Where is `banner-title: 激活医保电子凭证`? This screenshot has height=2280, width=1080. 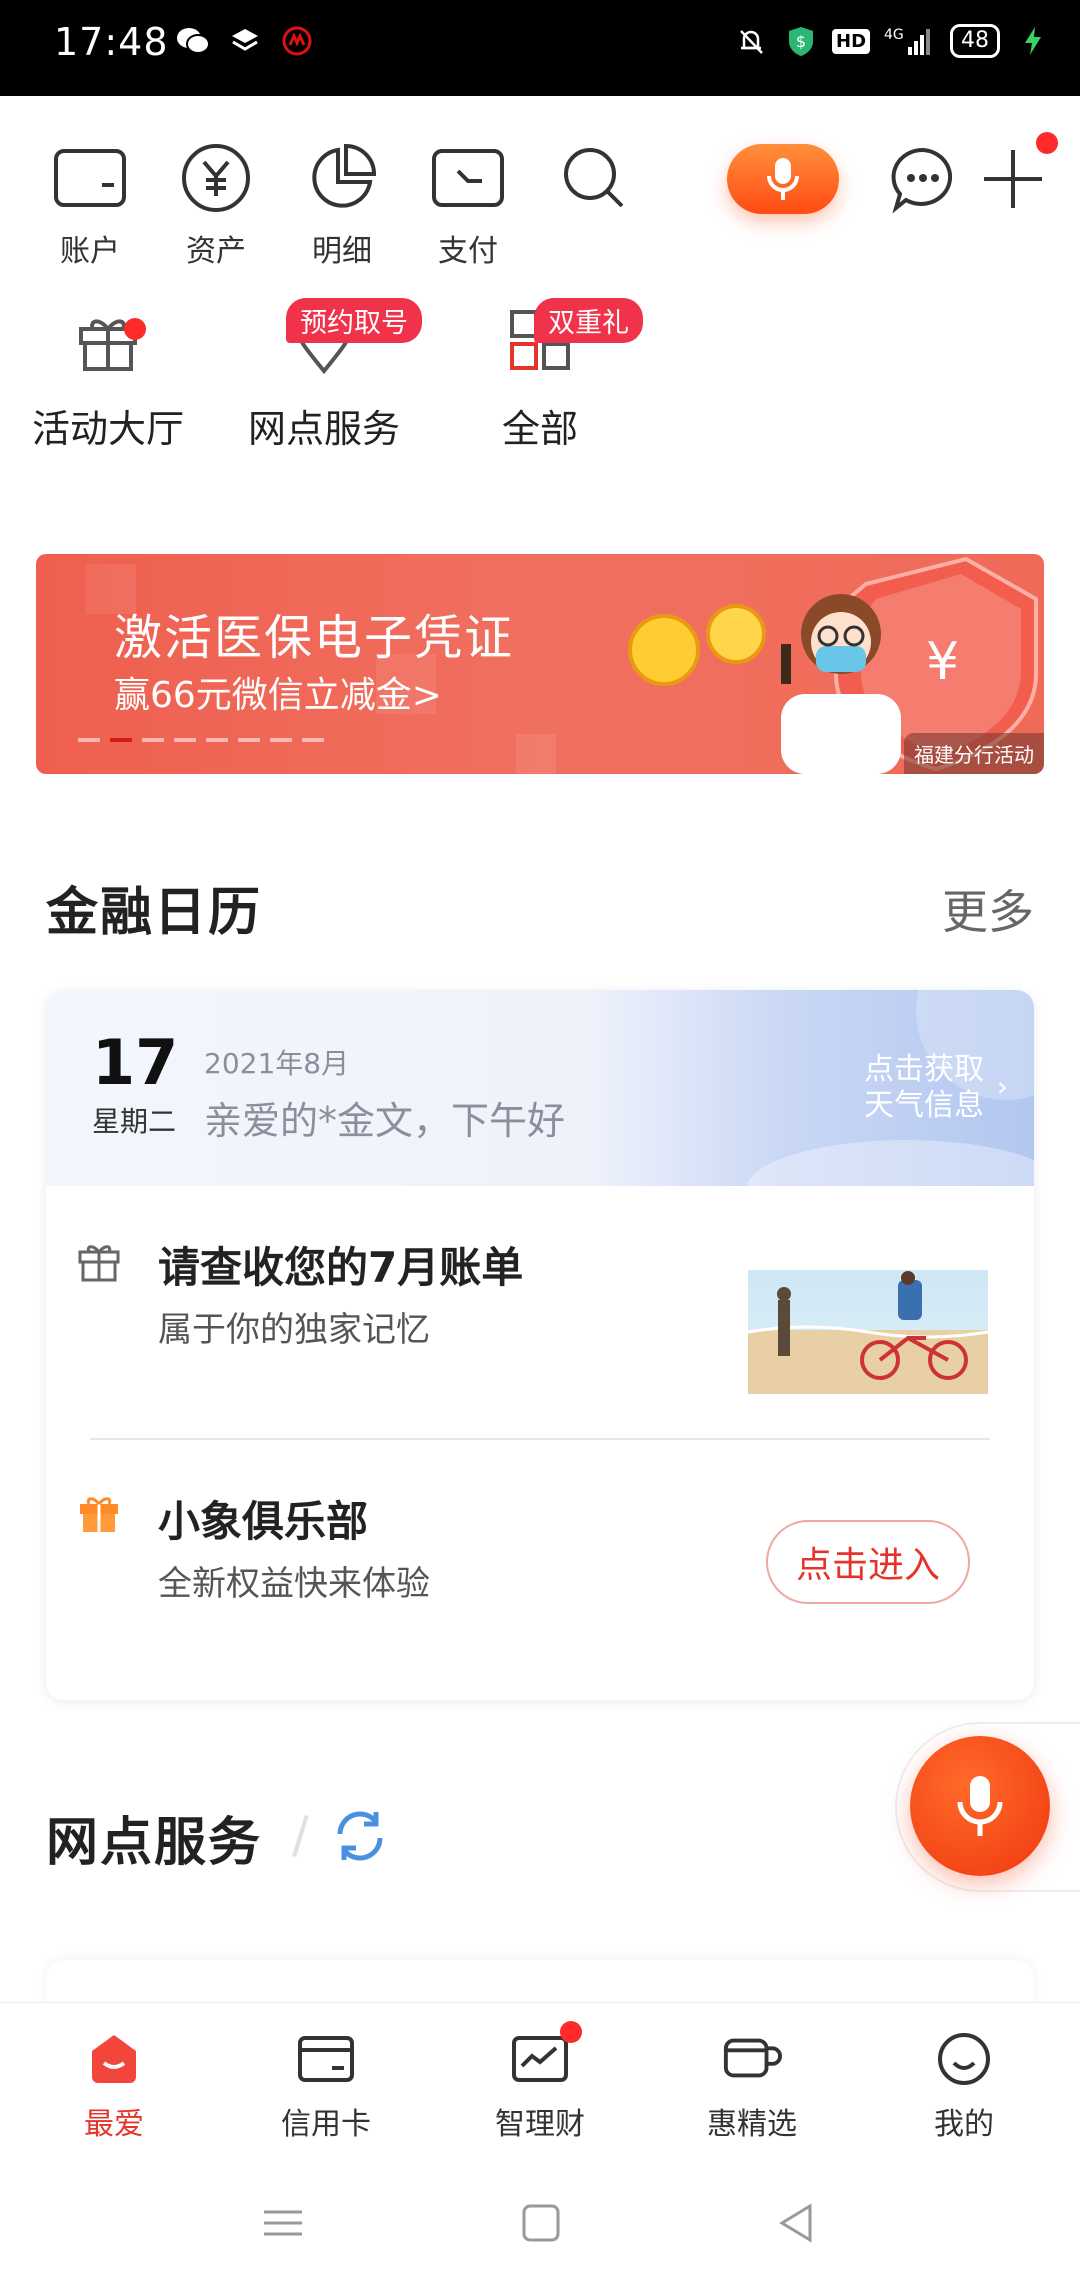
banner-title: 激活医保电子凭证 is located at coordinates (314, 638).